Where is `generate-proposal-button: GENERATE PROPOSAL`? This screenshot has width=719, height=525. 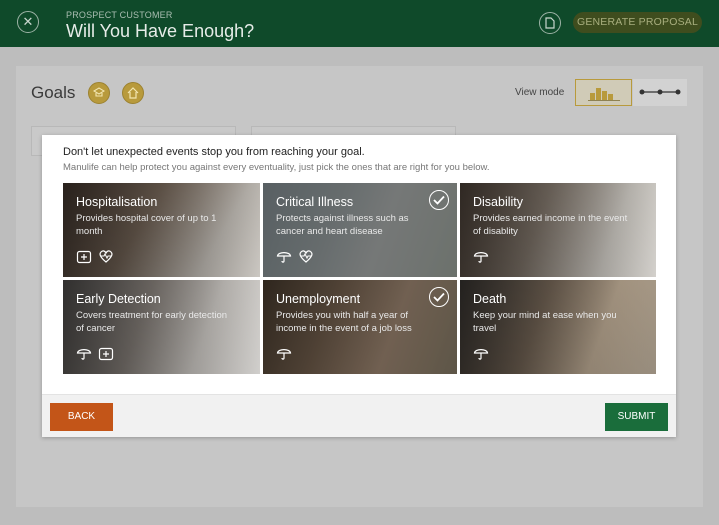
generate-proposal-button: GENERATE PROPOSAL is located at coordinates (637, 22).